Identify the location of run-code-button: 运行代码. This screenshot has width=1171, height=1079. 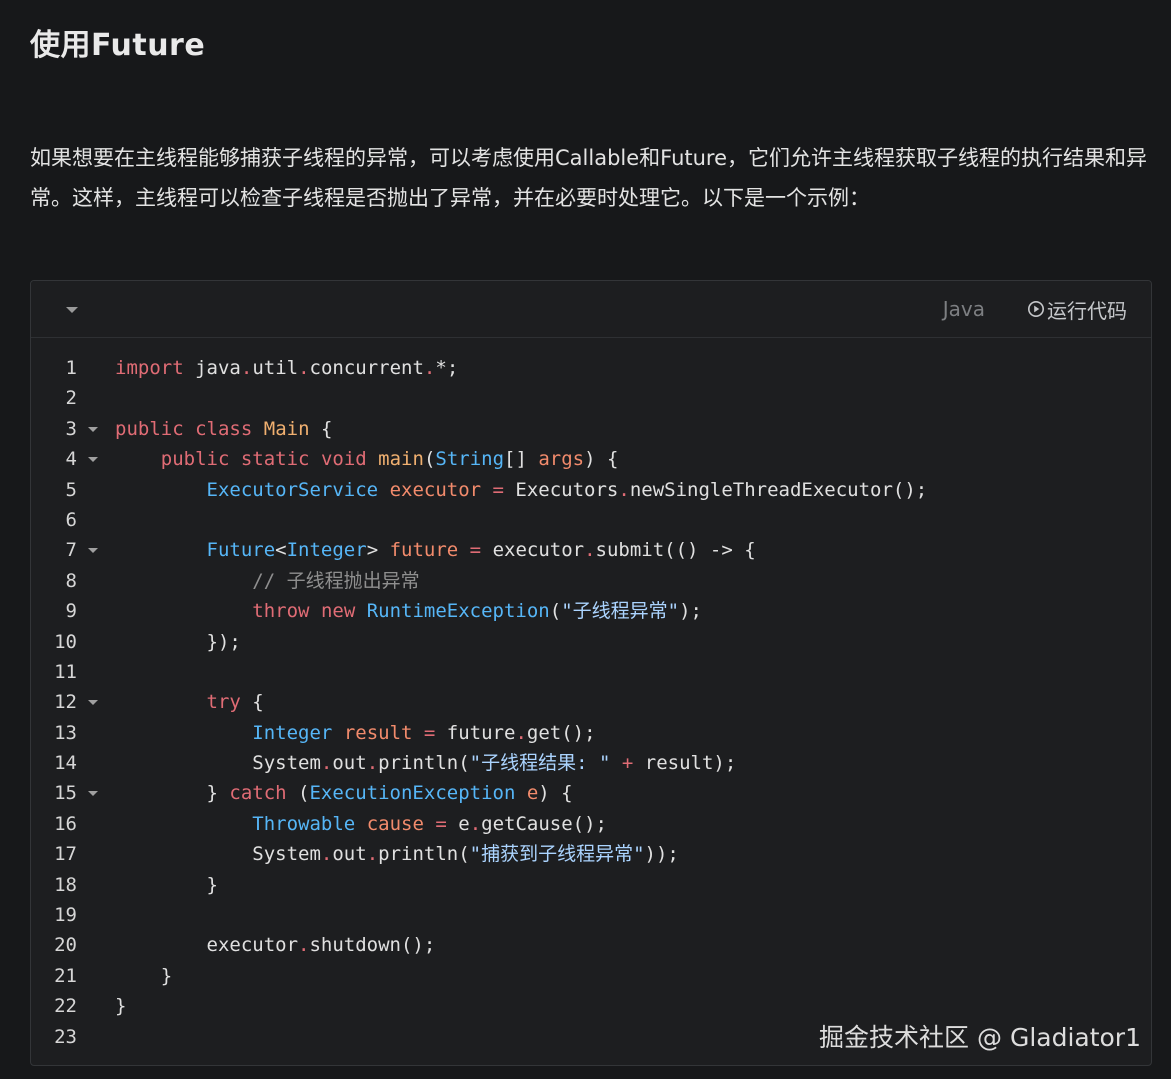
(1077, 309).